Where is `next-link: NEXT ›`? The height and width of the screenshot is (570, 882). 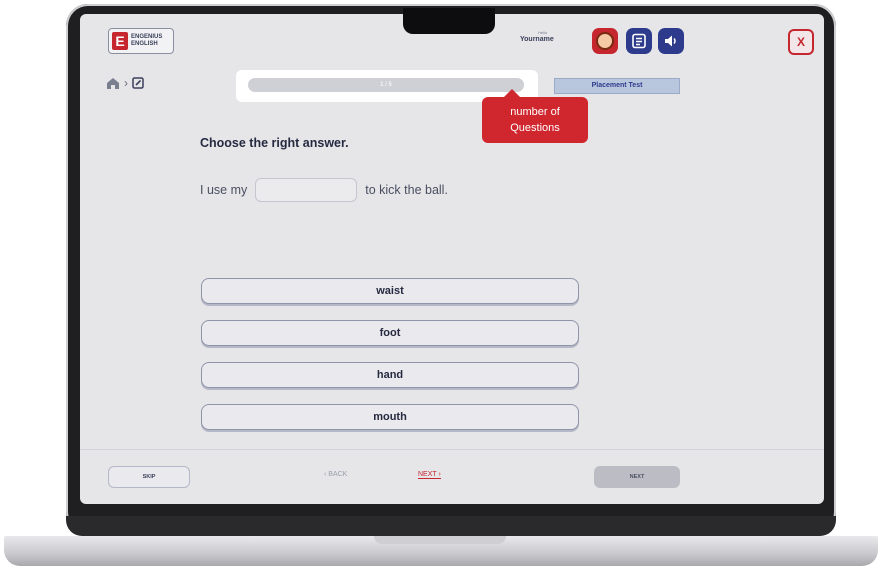
next-link: NEXT › is located at coordinates (429, 475).